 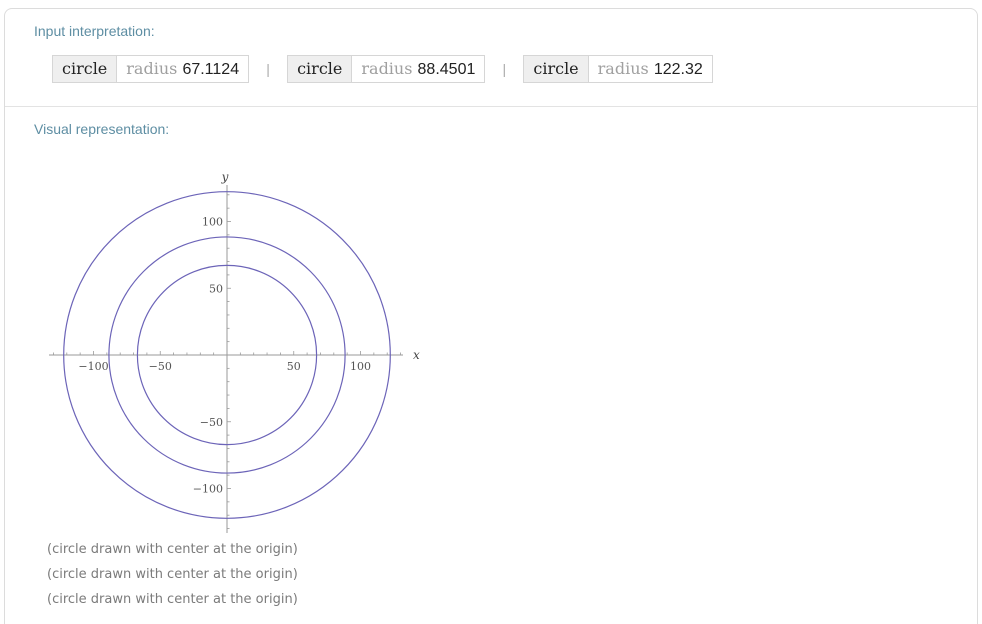 I want to click on circle-tag-2-param: radius 88.4501, so click(x=418, y=69).